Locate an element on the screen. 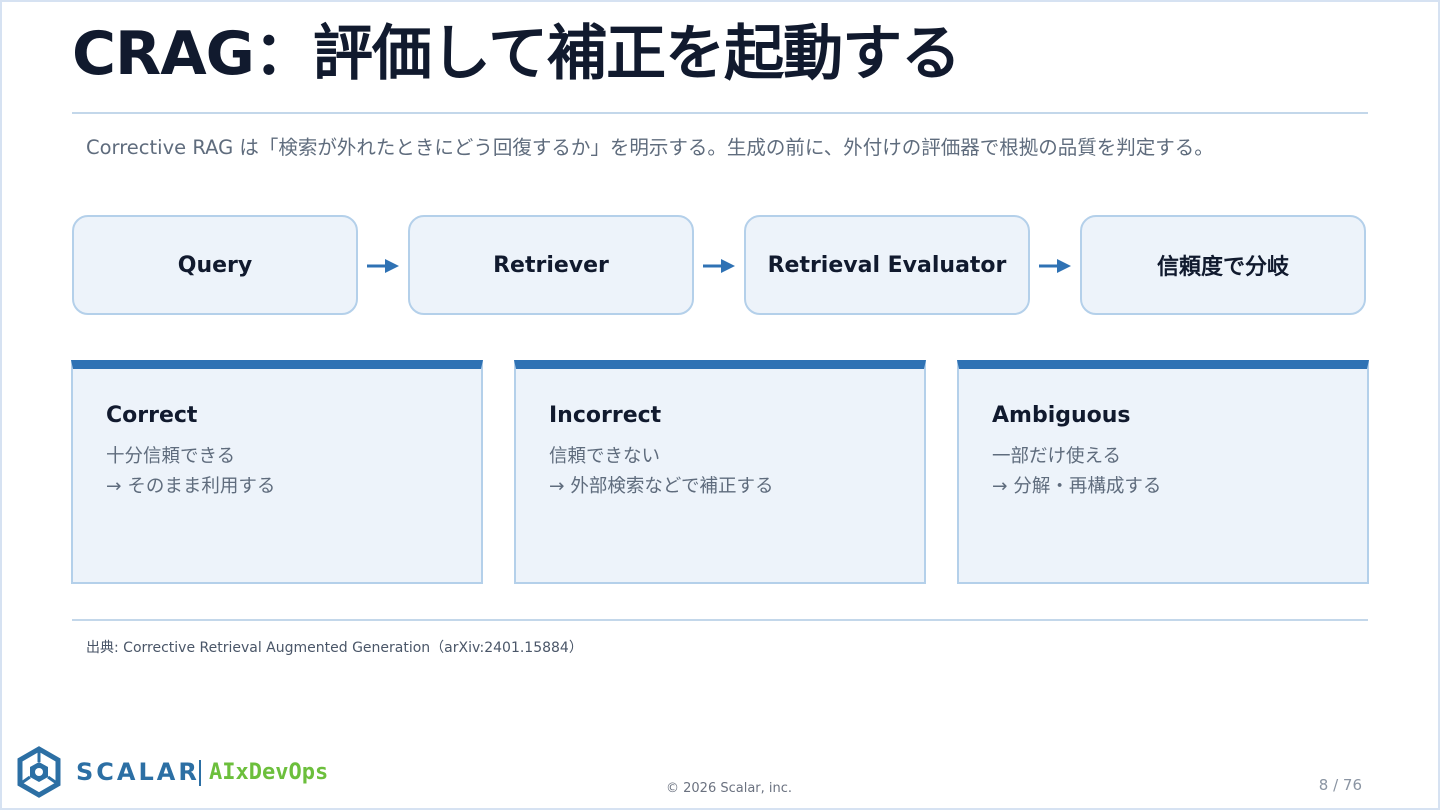 Image resolution: width=1440 pixels, height=810 pixels. title-divider is located at coordinates (720, 113).